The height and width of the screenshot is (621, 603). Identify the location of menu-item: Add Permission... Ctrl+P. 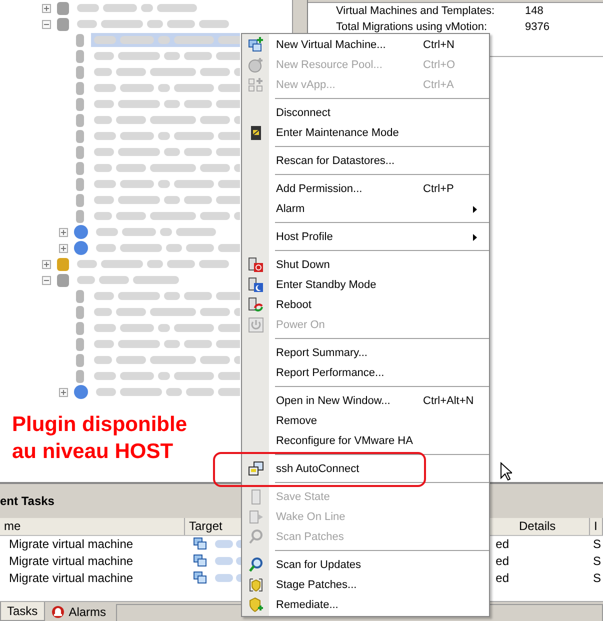
(365, 189).